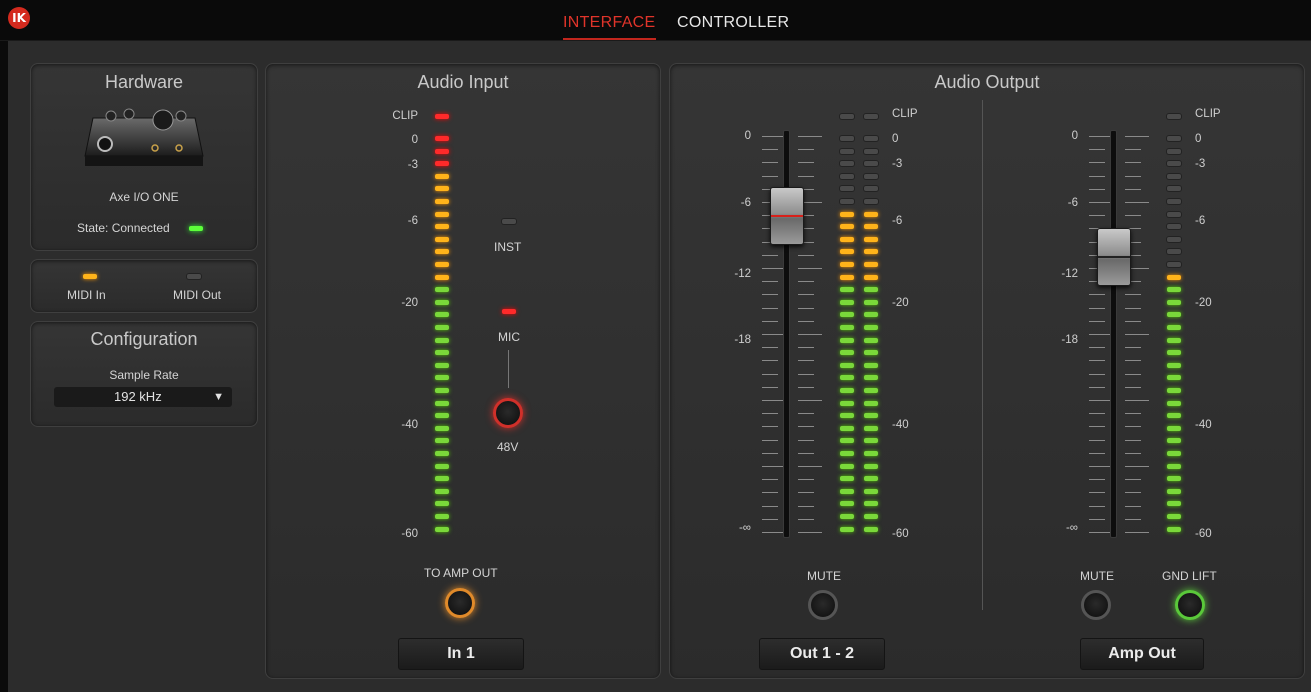  Describe the element at coordinates (1200, 221) in the screenshot. I see `amp-meter-scale-minus6: -6` at that location.